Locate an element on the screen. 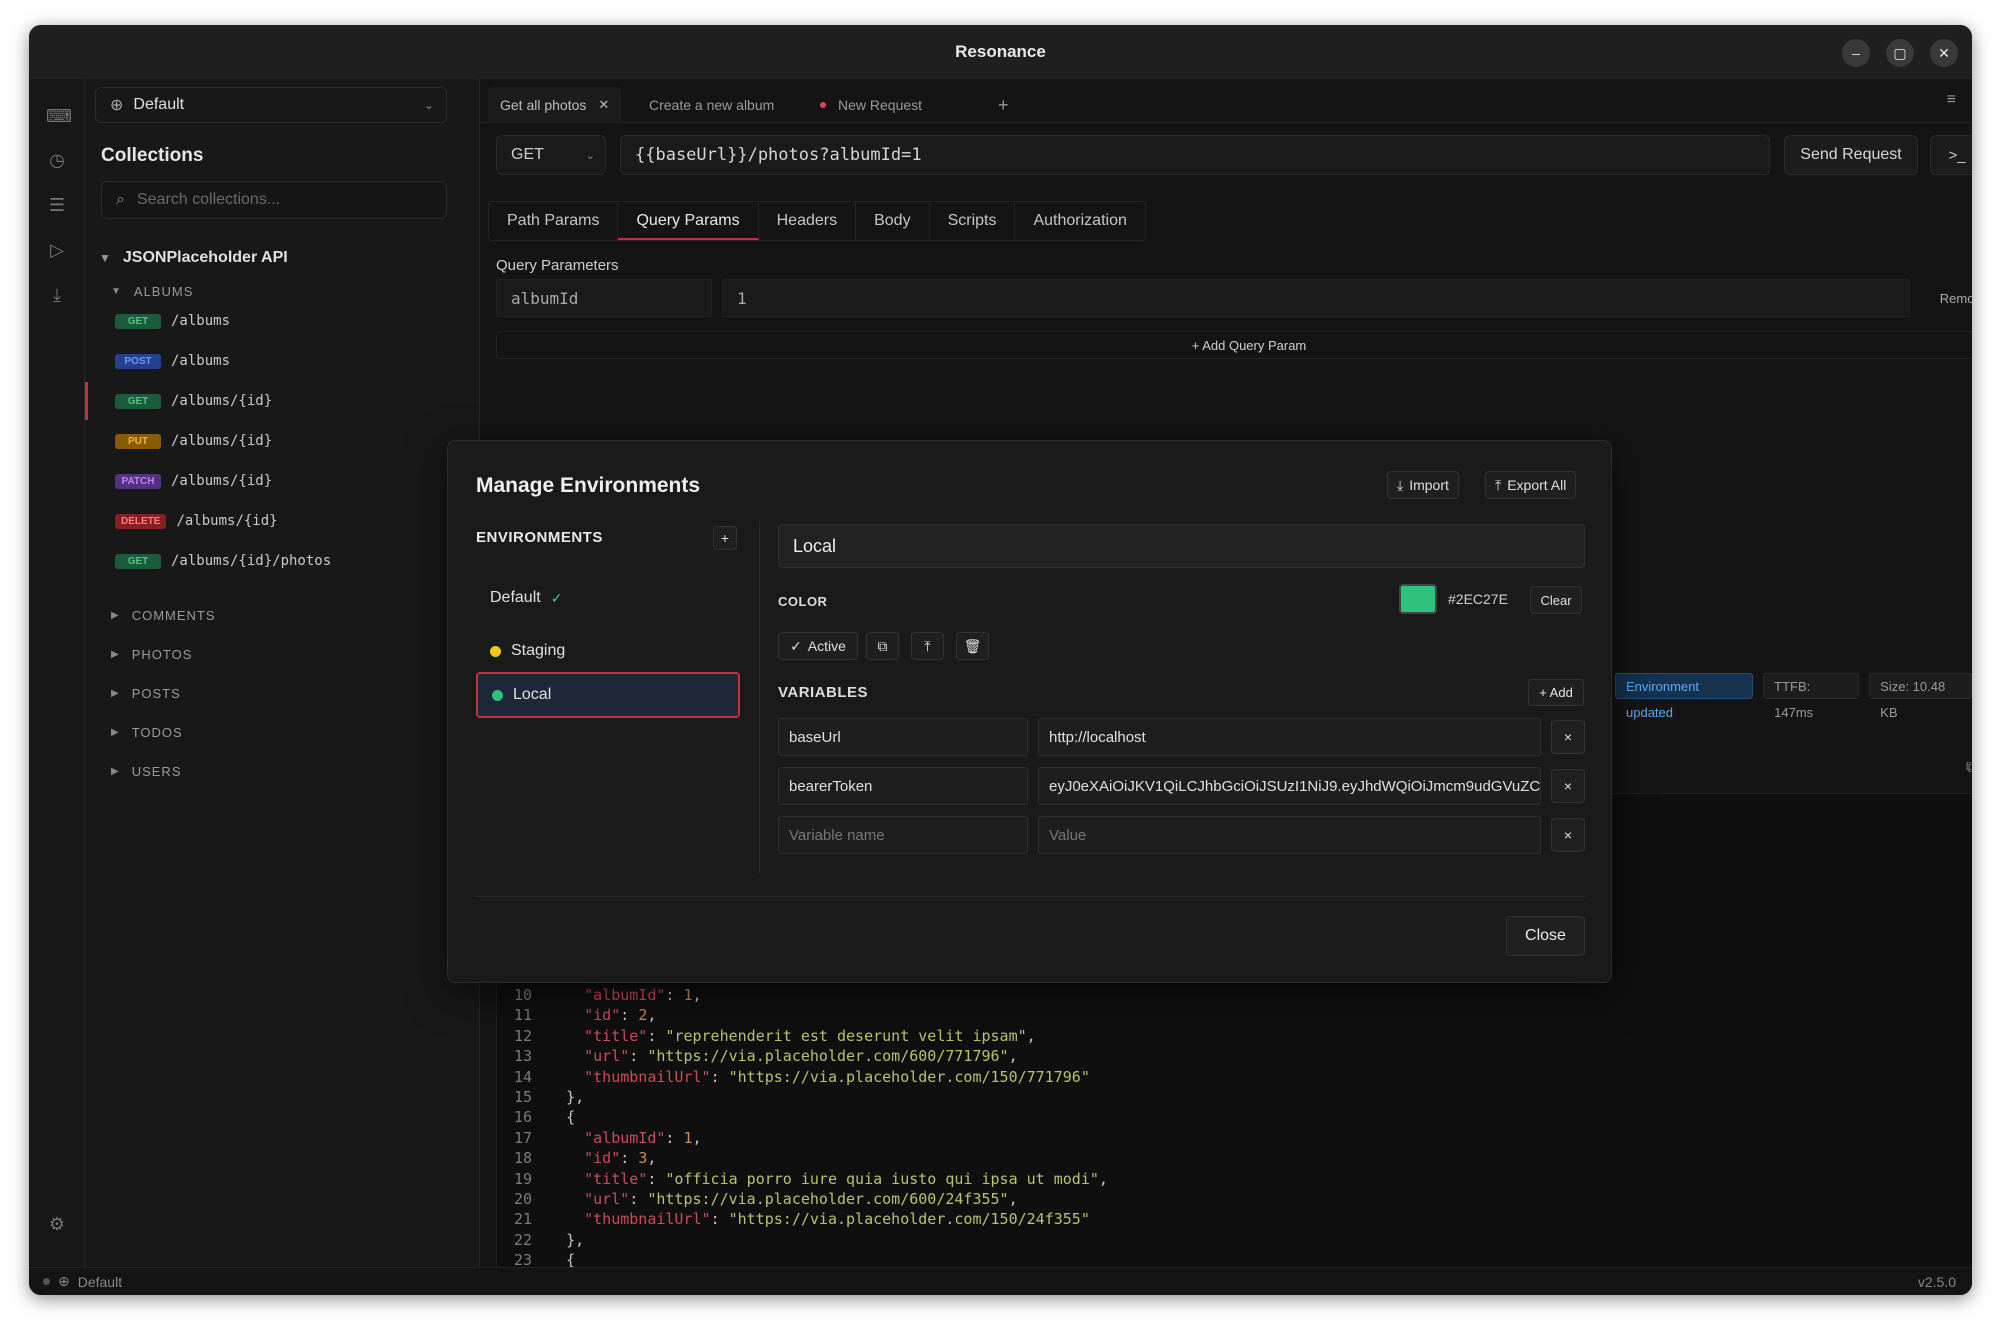 This screenshot has height=1326, width=2000. caret-right-icon: ▶ is located at coordinates (115, 693).